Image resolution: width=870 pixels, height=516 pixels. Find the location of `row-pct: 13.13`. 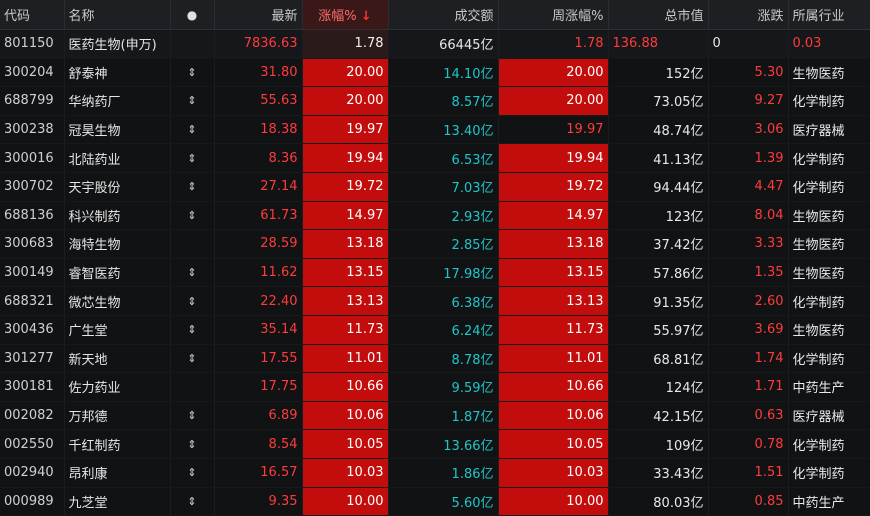

row-pct: 13.13 is located at coordinates (345, 301).